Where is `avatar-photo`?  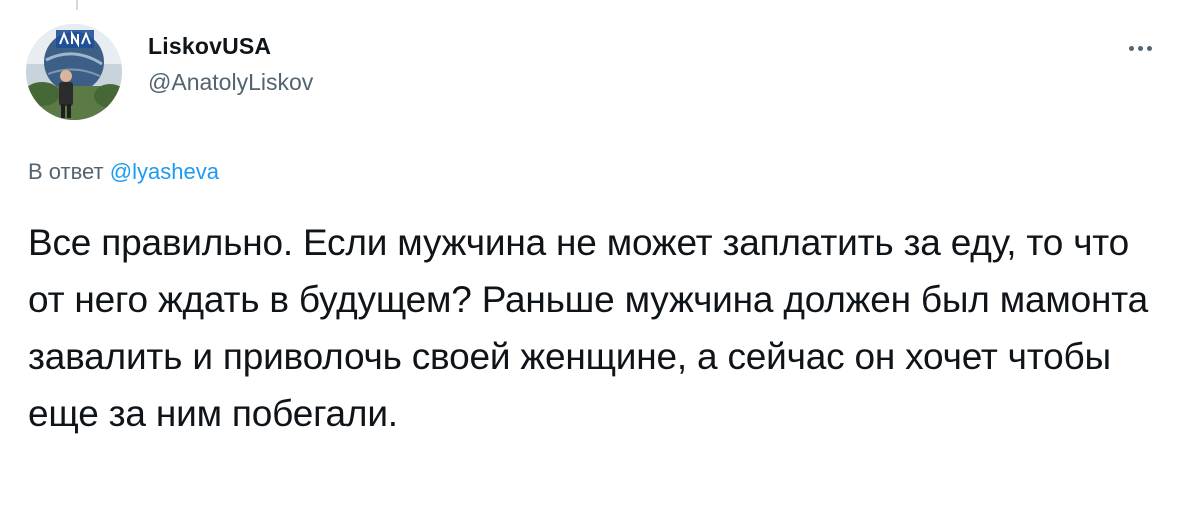 avatar-photo is located at coordinates (74, 72).